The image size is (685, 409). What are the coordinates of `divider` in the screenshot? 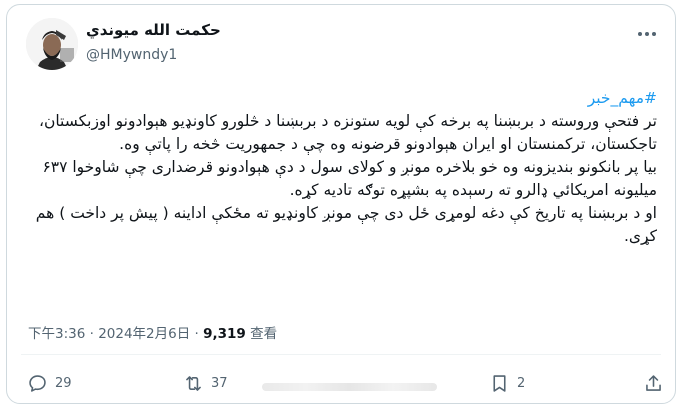 It's located at (341, 354).